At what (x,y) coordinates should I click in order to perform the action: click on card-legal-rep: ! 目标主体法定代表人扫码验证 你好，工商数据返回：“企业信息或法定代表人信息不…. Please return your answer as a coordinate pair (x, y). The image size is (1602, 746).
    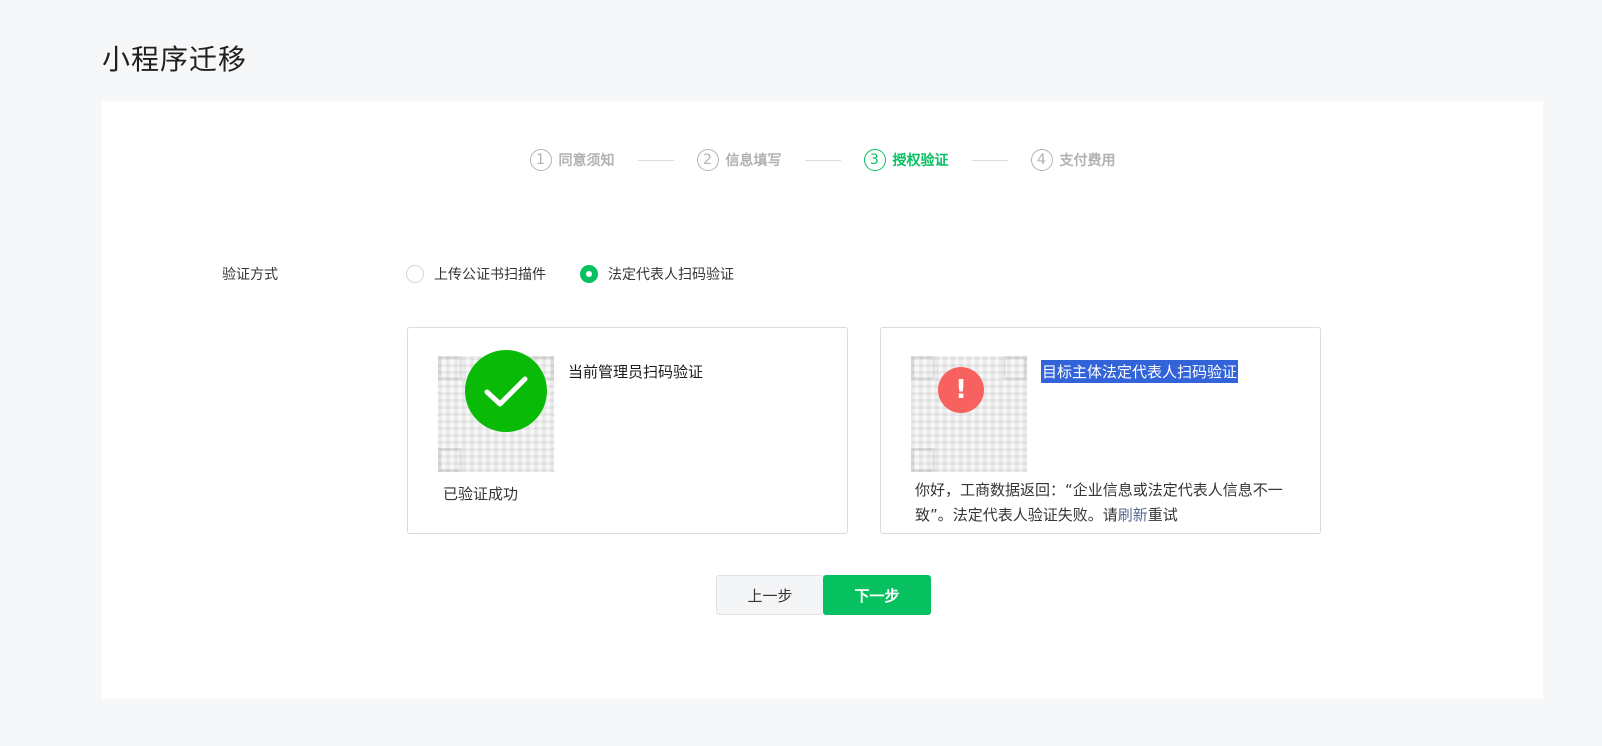
    Looking at the image, I should click on (1100, 430).